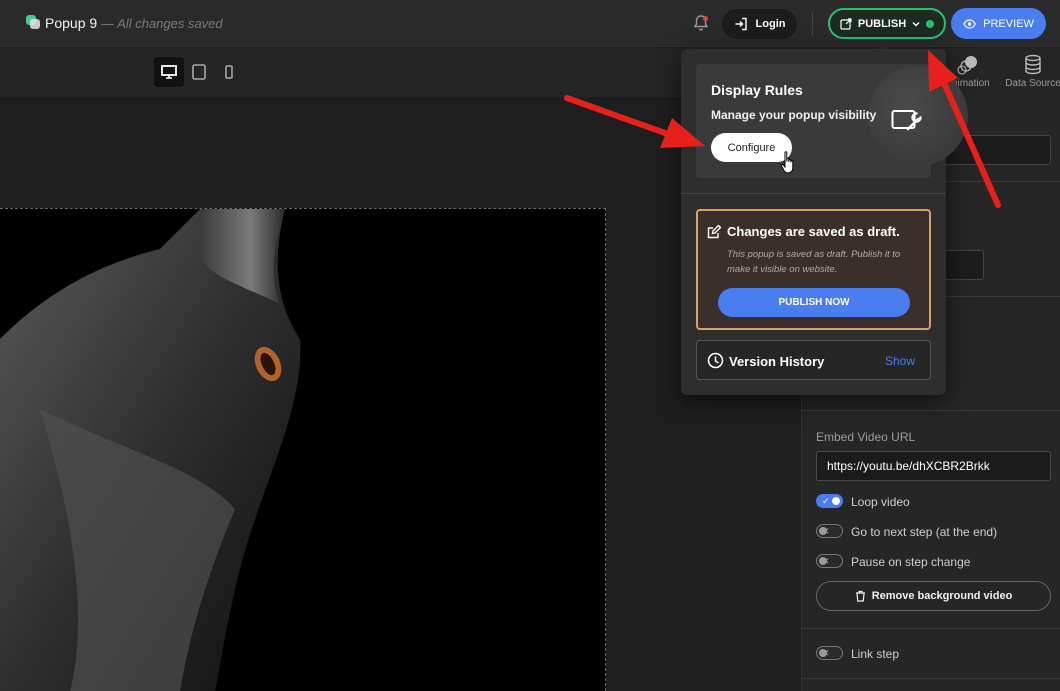  I want to click on draft-title: Changes are saved as draft., so click(813, 231).